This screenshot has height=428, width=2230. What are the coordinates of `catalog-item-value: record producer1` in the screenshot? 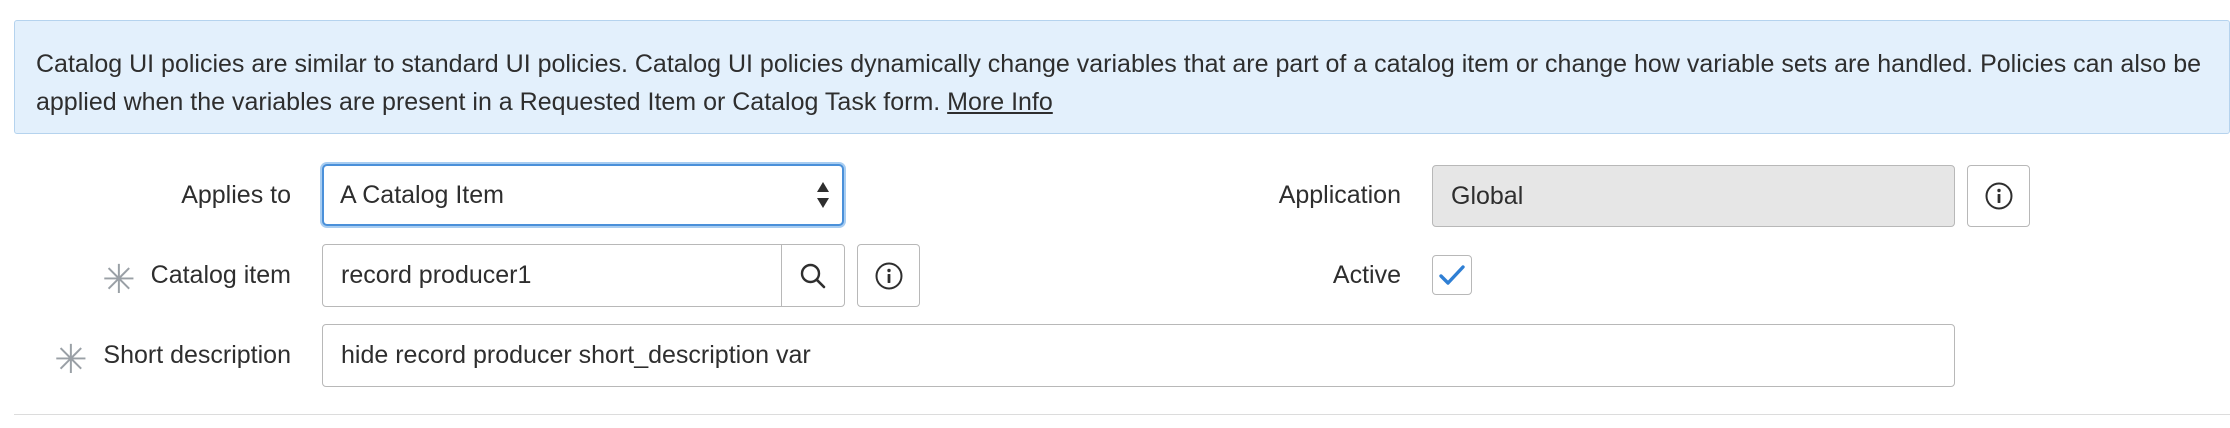 It's located at (436, 275).